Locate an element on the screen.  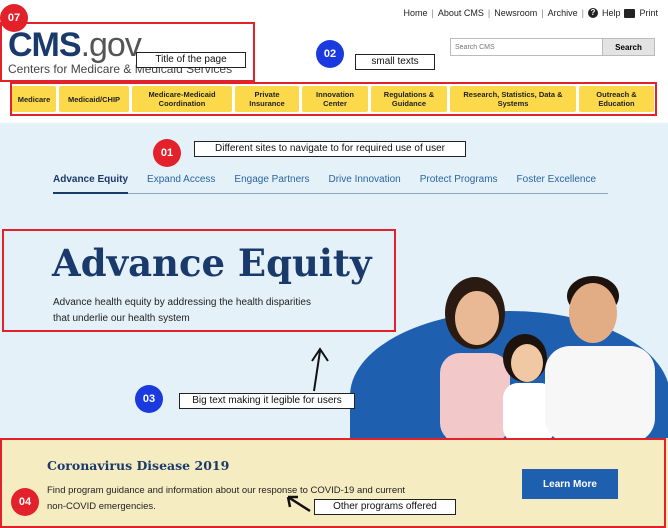
covid-title: Coronavirus Disease 2019 is located at coordinates (138, 465).